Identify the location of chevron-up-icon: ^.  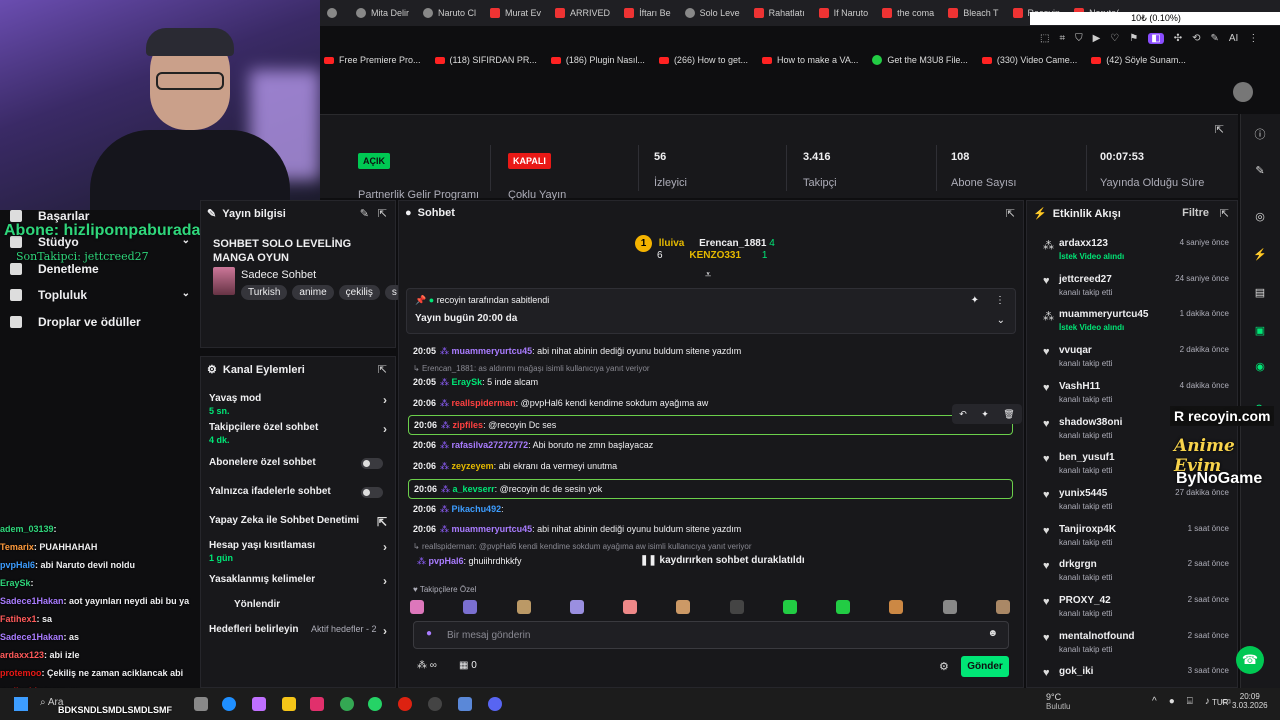
(1154, 701).